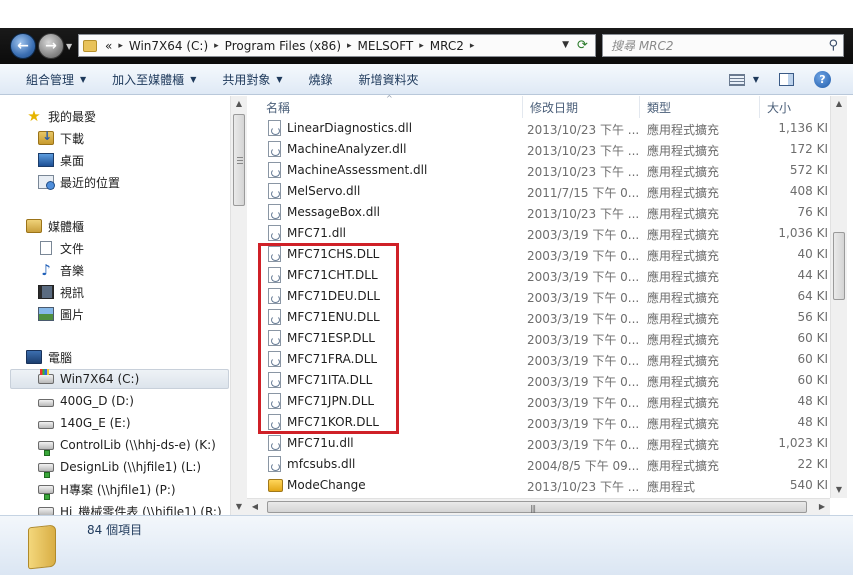  Describe the element at coordinates (127, 445) in the screenshot. I see `nav-item-drive-k: ControlLib (\\hhj-ds-e) (K:)` at that location.